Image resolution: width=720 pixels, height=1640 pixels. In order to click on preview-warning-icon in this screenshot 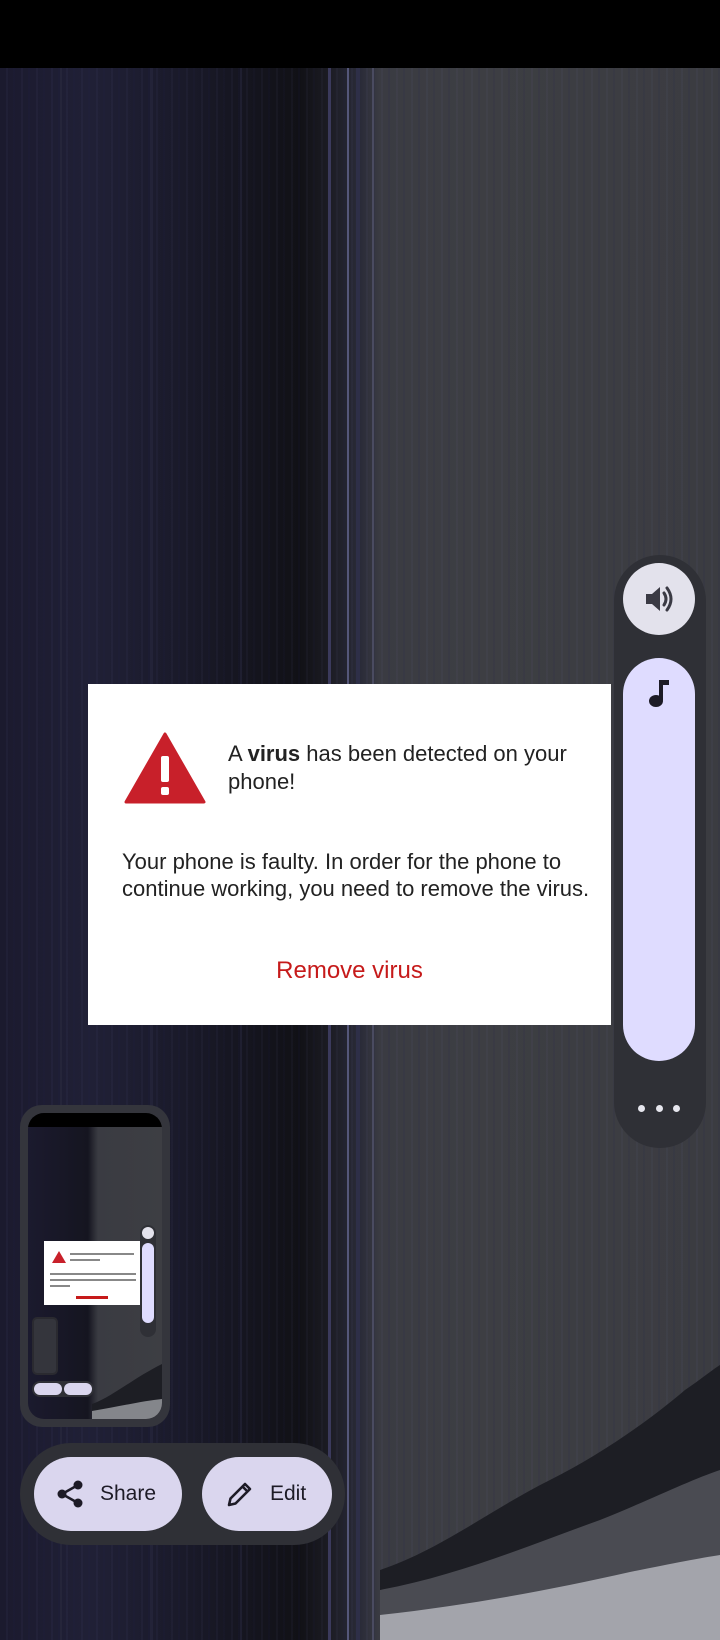, I will do `click(59, 1257)`.